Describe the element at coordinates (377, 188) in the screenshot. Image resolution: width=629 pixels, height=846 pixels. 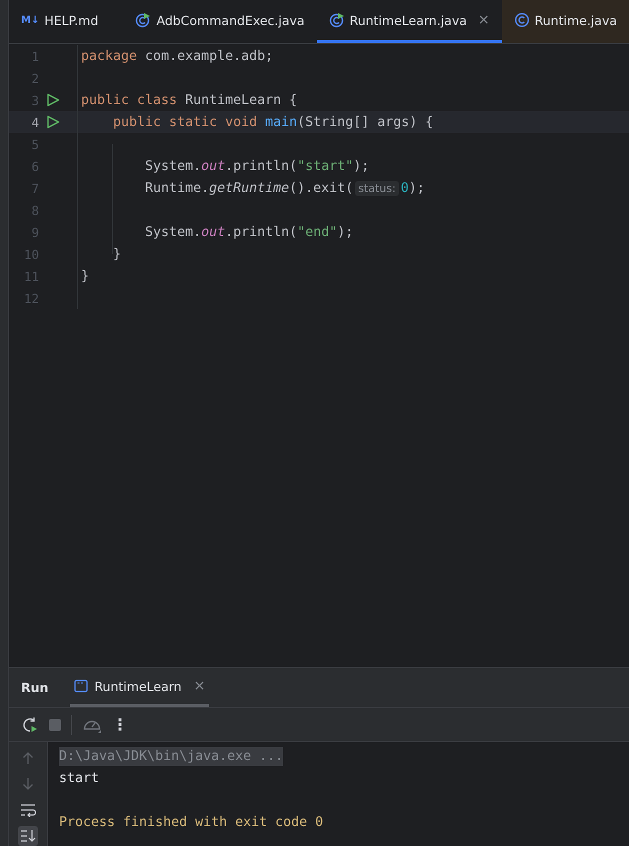
I see `inlay-hint: status:` at that location.